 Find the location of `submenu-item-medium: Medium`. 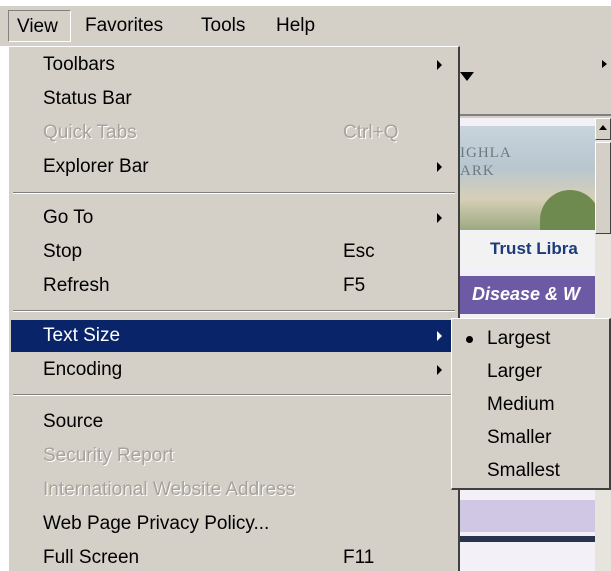

submenu-item-medium: Medium is located at coordinates (530, 404).